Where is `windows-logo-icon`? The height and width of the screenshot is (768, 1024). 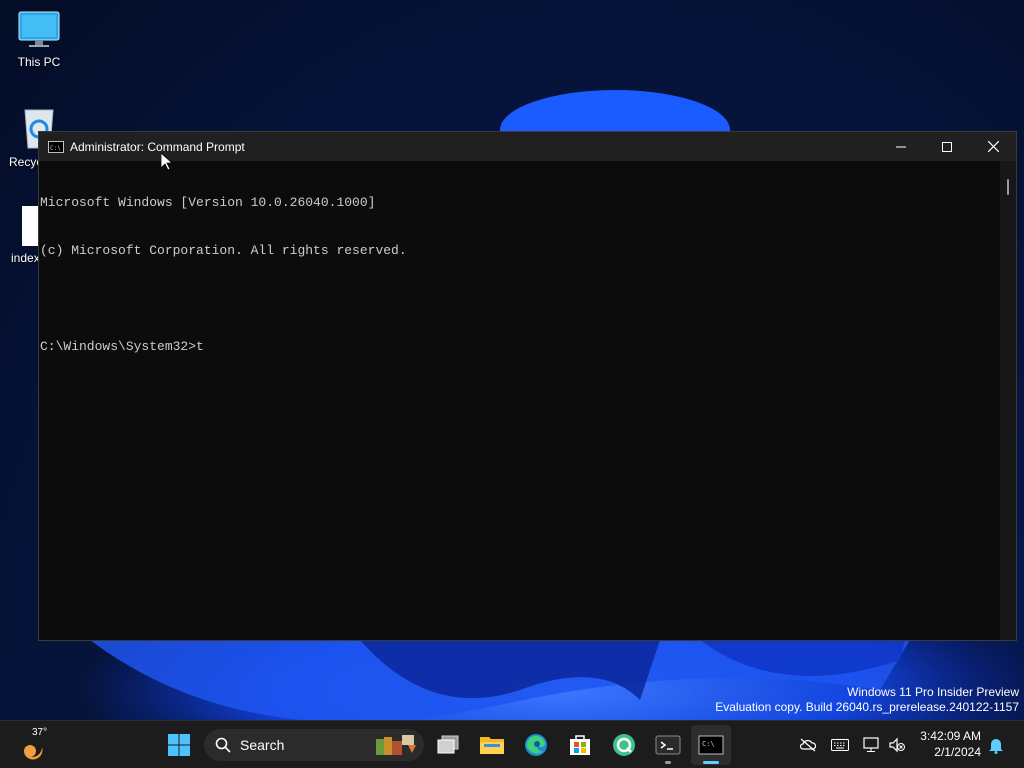
windows-logo-icon is located at coordinates (179, 745).